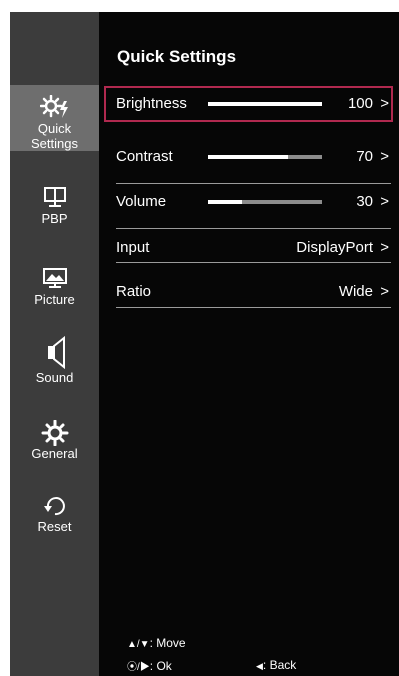  What do you see at coordinates (160, 666) in the screenshot?
I see `ok-hint-label: : Ok` at bounding box center [160, 666].